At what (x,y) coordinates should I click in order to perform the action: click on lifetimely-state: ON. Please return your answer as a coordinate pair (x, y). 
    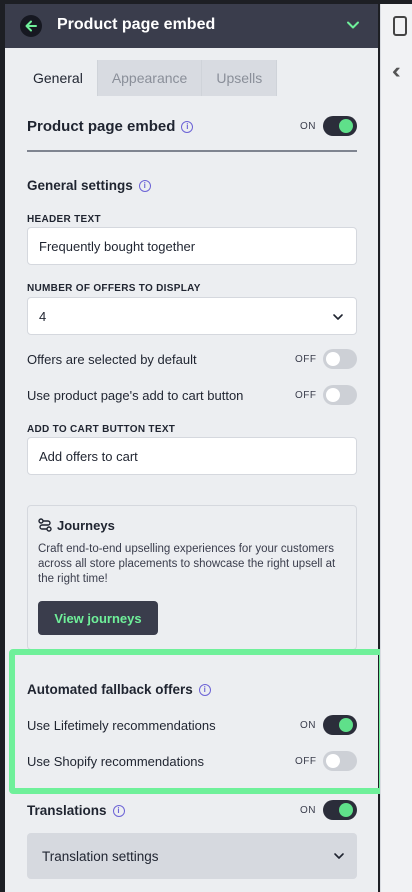
    Looking at the image, I should click on (308, 725).